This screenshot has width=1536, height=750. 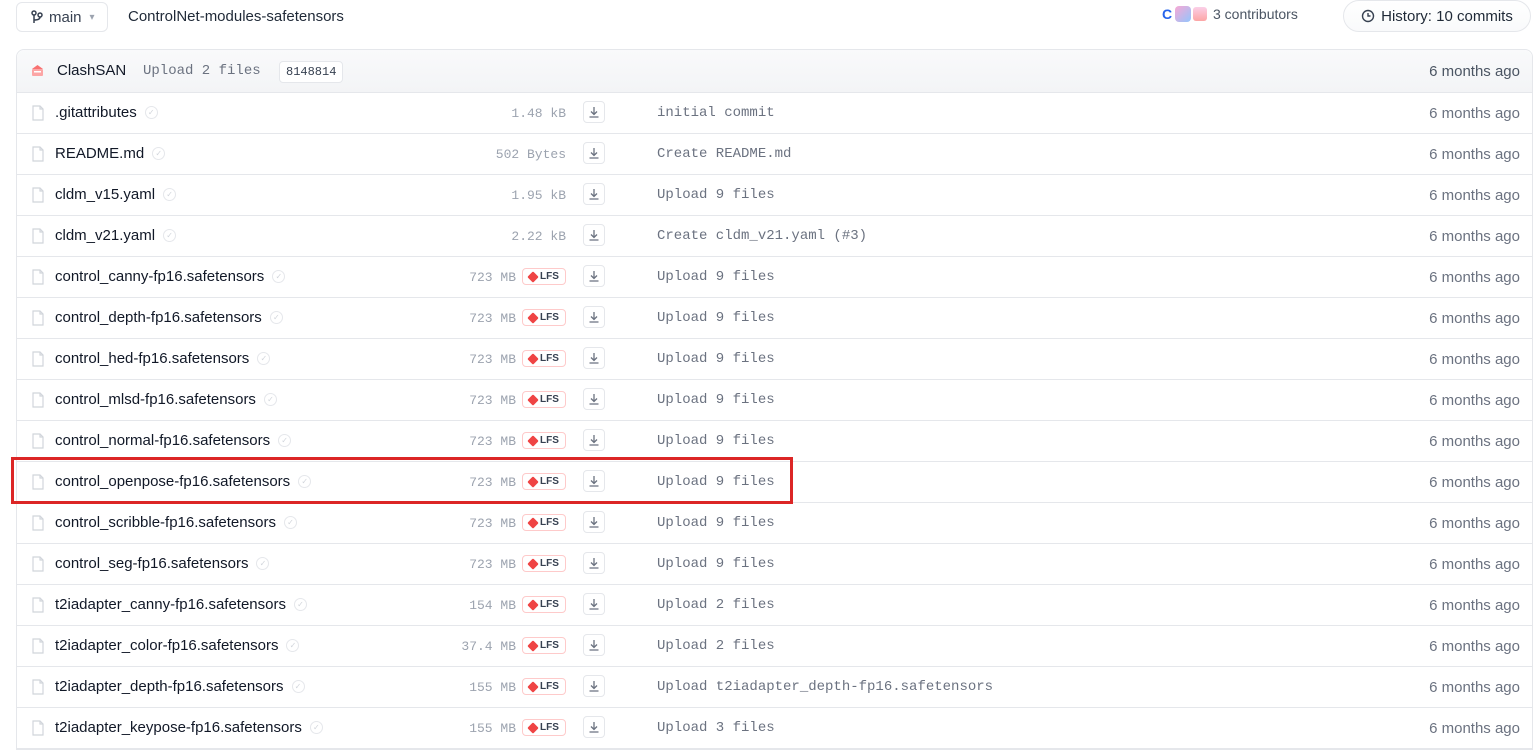 I want to click on file-name: control_mlsd-fp16.safetensors ✓, so click(x=166, y=399).